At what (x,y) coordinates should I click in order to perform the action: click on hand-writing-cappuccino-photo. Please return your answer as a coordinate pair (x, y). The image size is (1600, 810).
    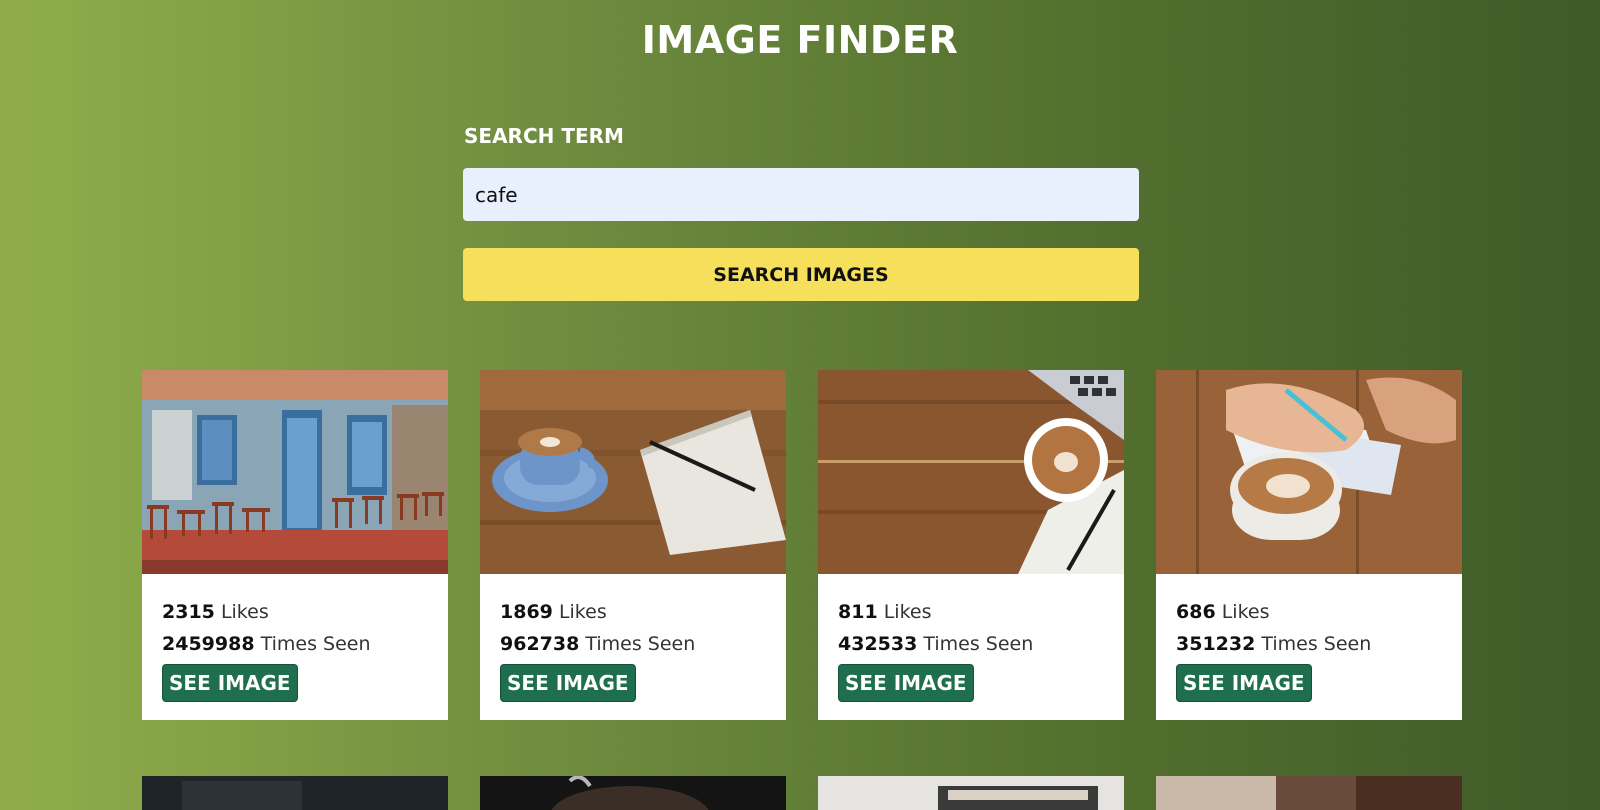
    Looking at the image, I should click on (1309, 472).